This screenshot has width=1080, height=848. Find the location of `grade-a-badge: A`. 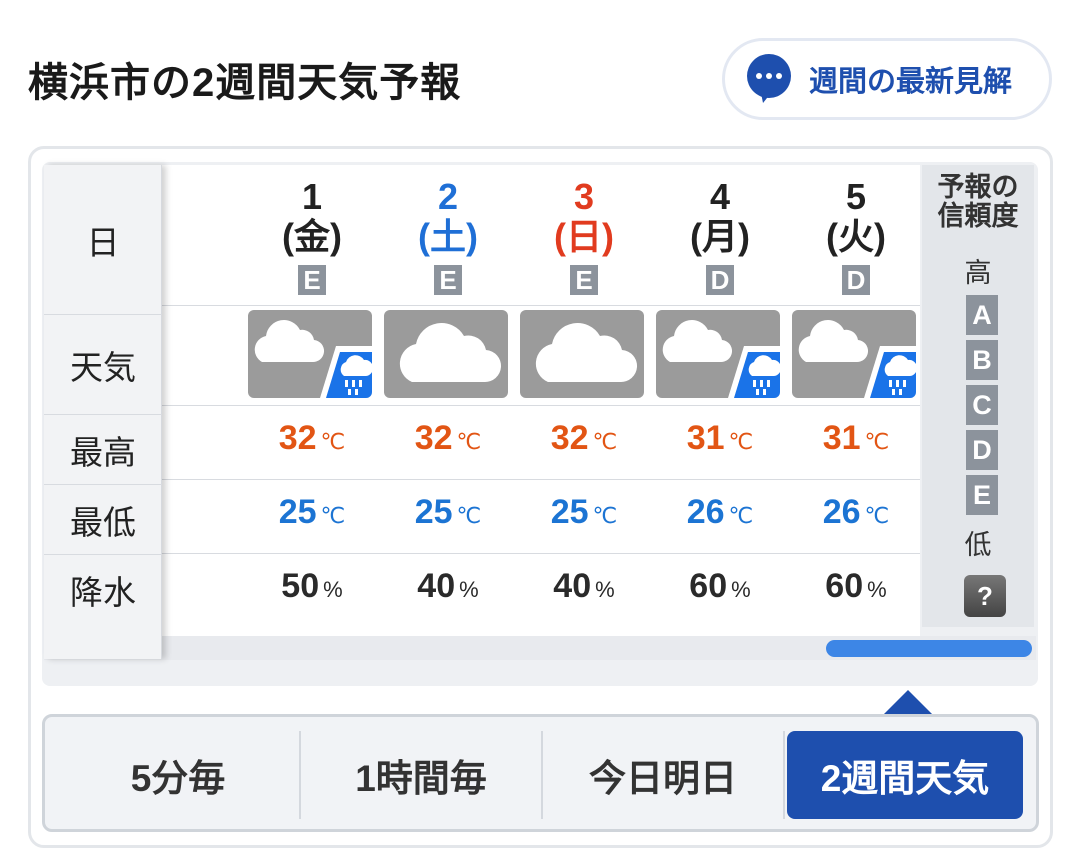

grade-a-badge: A is located at coordinates (982, 315).